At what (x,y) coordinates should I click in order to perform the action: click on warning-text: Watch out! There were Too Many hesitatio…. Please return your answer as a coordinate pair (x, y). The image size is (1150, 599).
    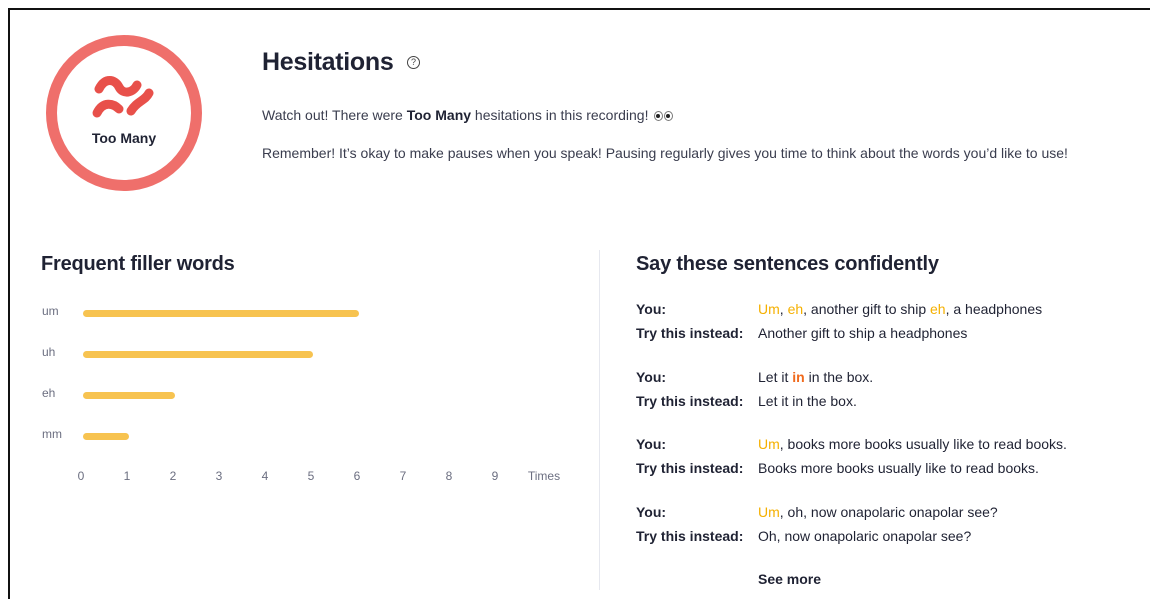
    Looking at the image, I should click on (468, 115).